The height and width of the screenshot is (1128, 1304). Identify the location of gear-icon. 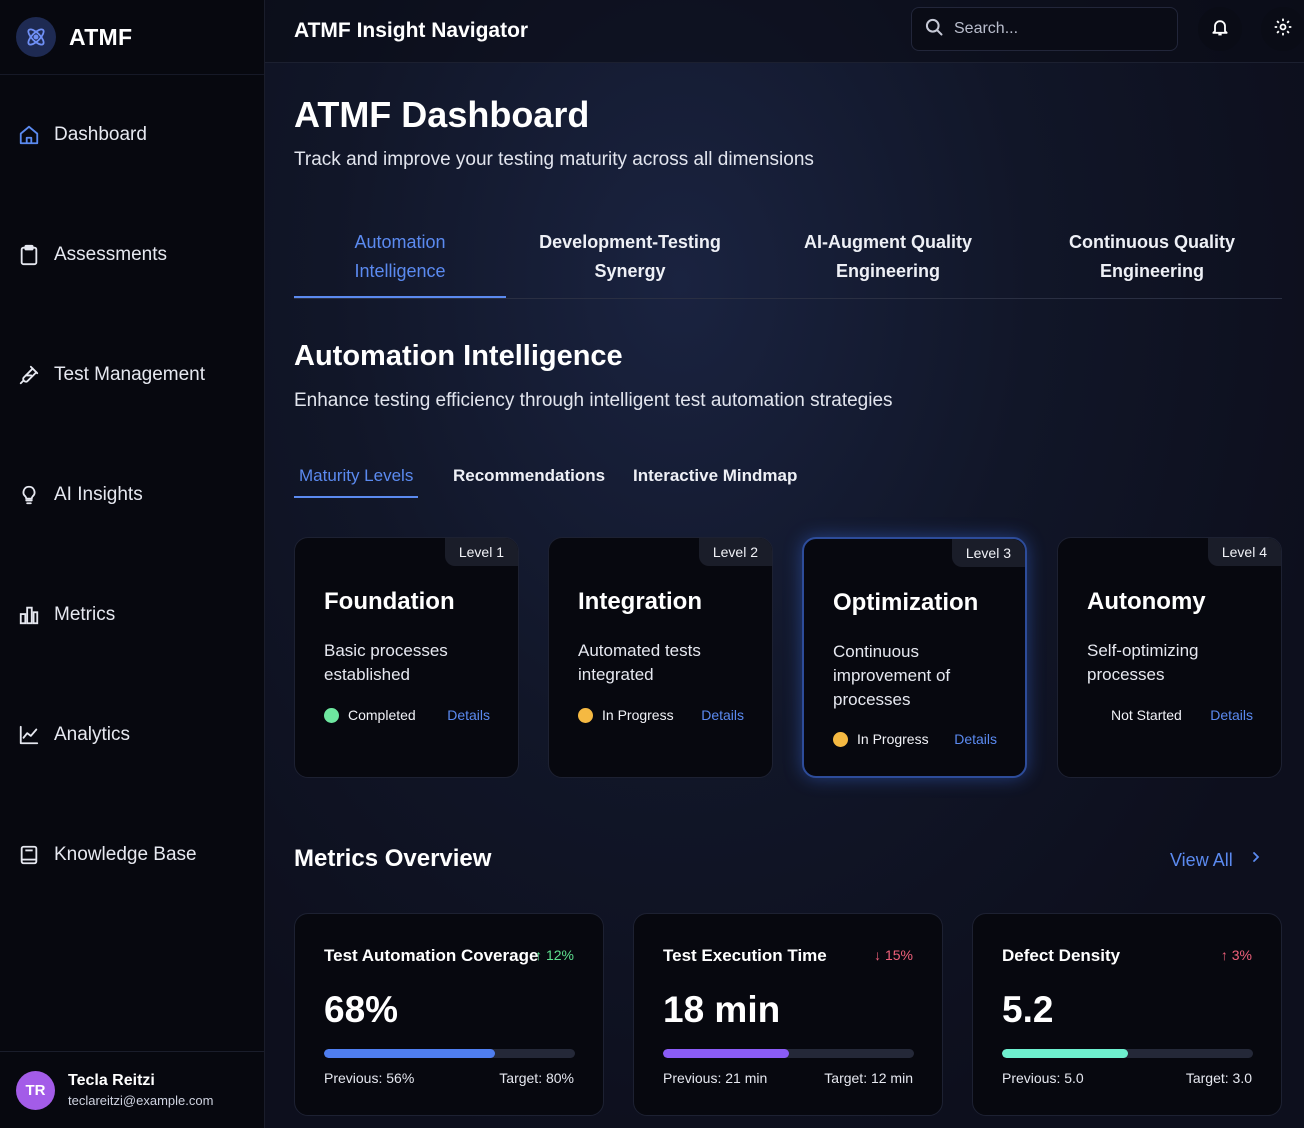
(1283, 29).